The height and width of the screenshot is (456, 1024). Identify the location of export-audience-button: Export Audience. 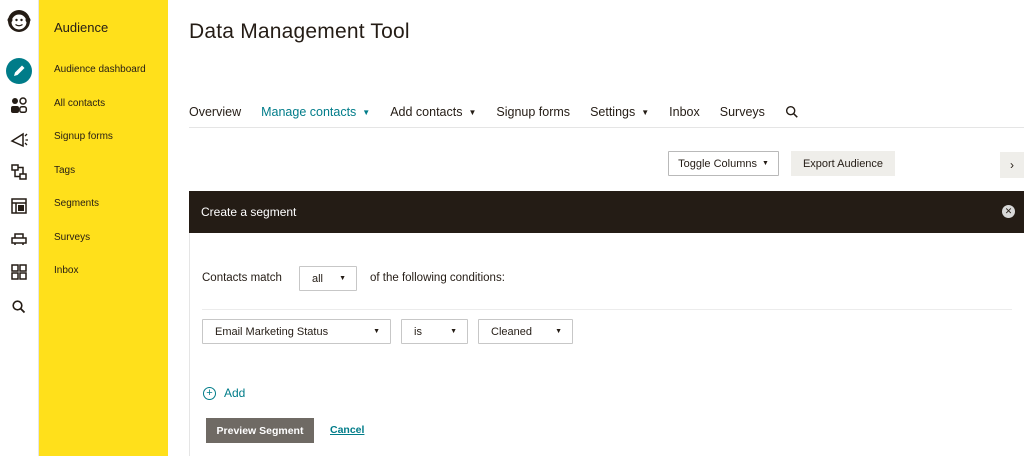
(843, 163).